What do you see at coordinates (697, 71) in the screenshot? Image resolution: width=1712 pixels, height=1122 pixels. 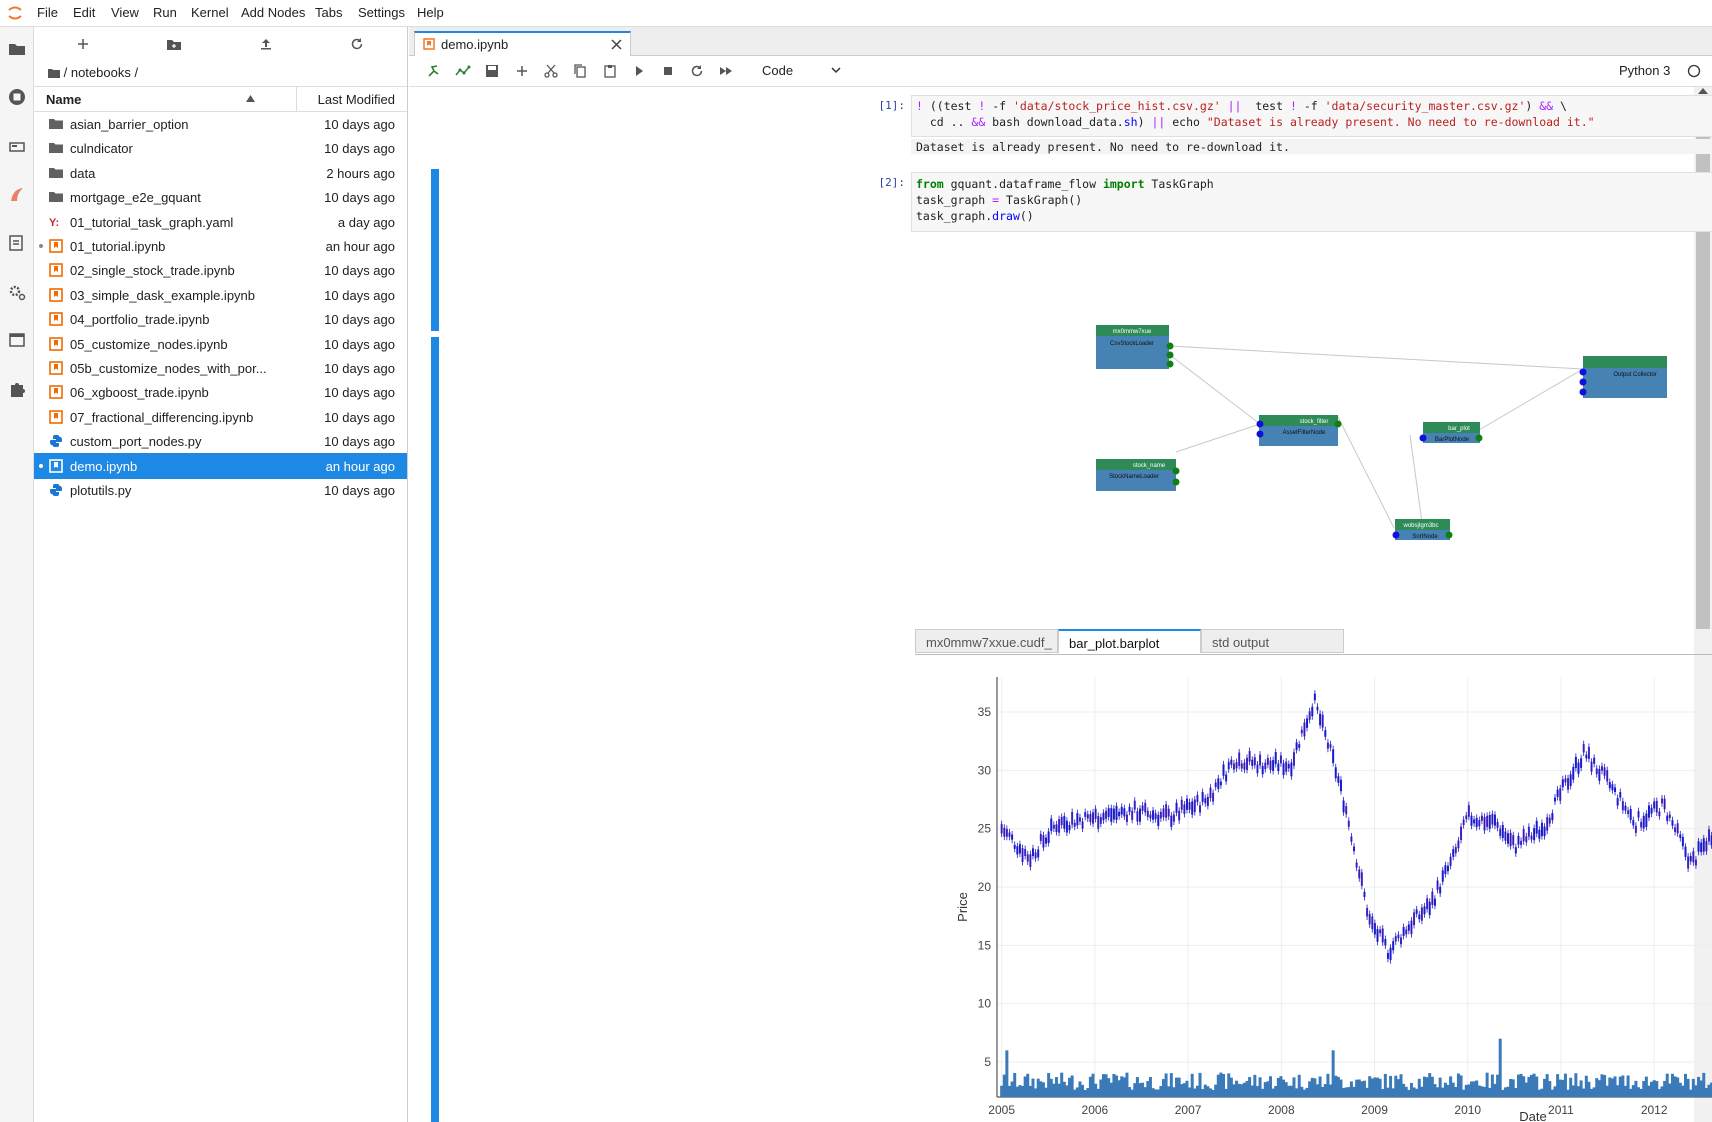 I see `restart-icon` at bounding box center [697, 71].